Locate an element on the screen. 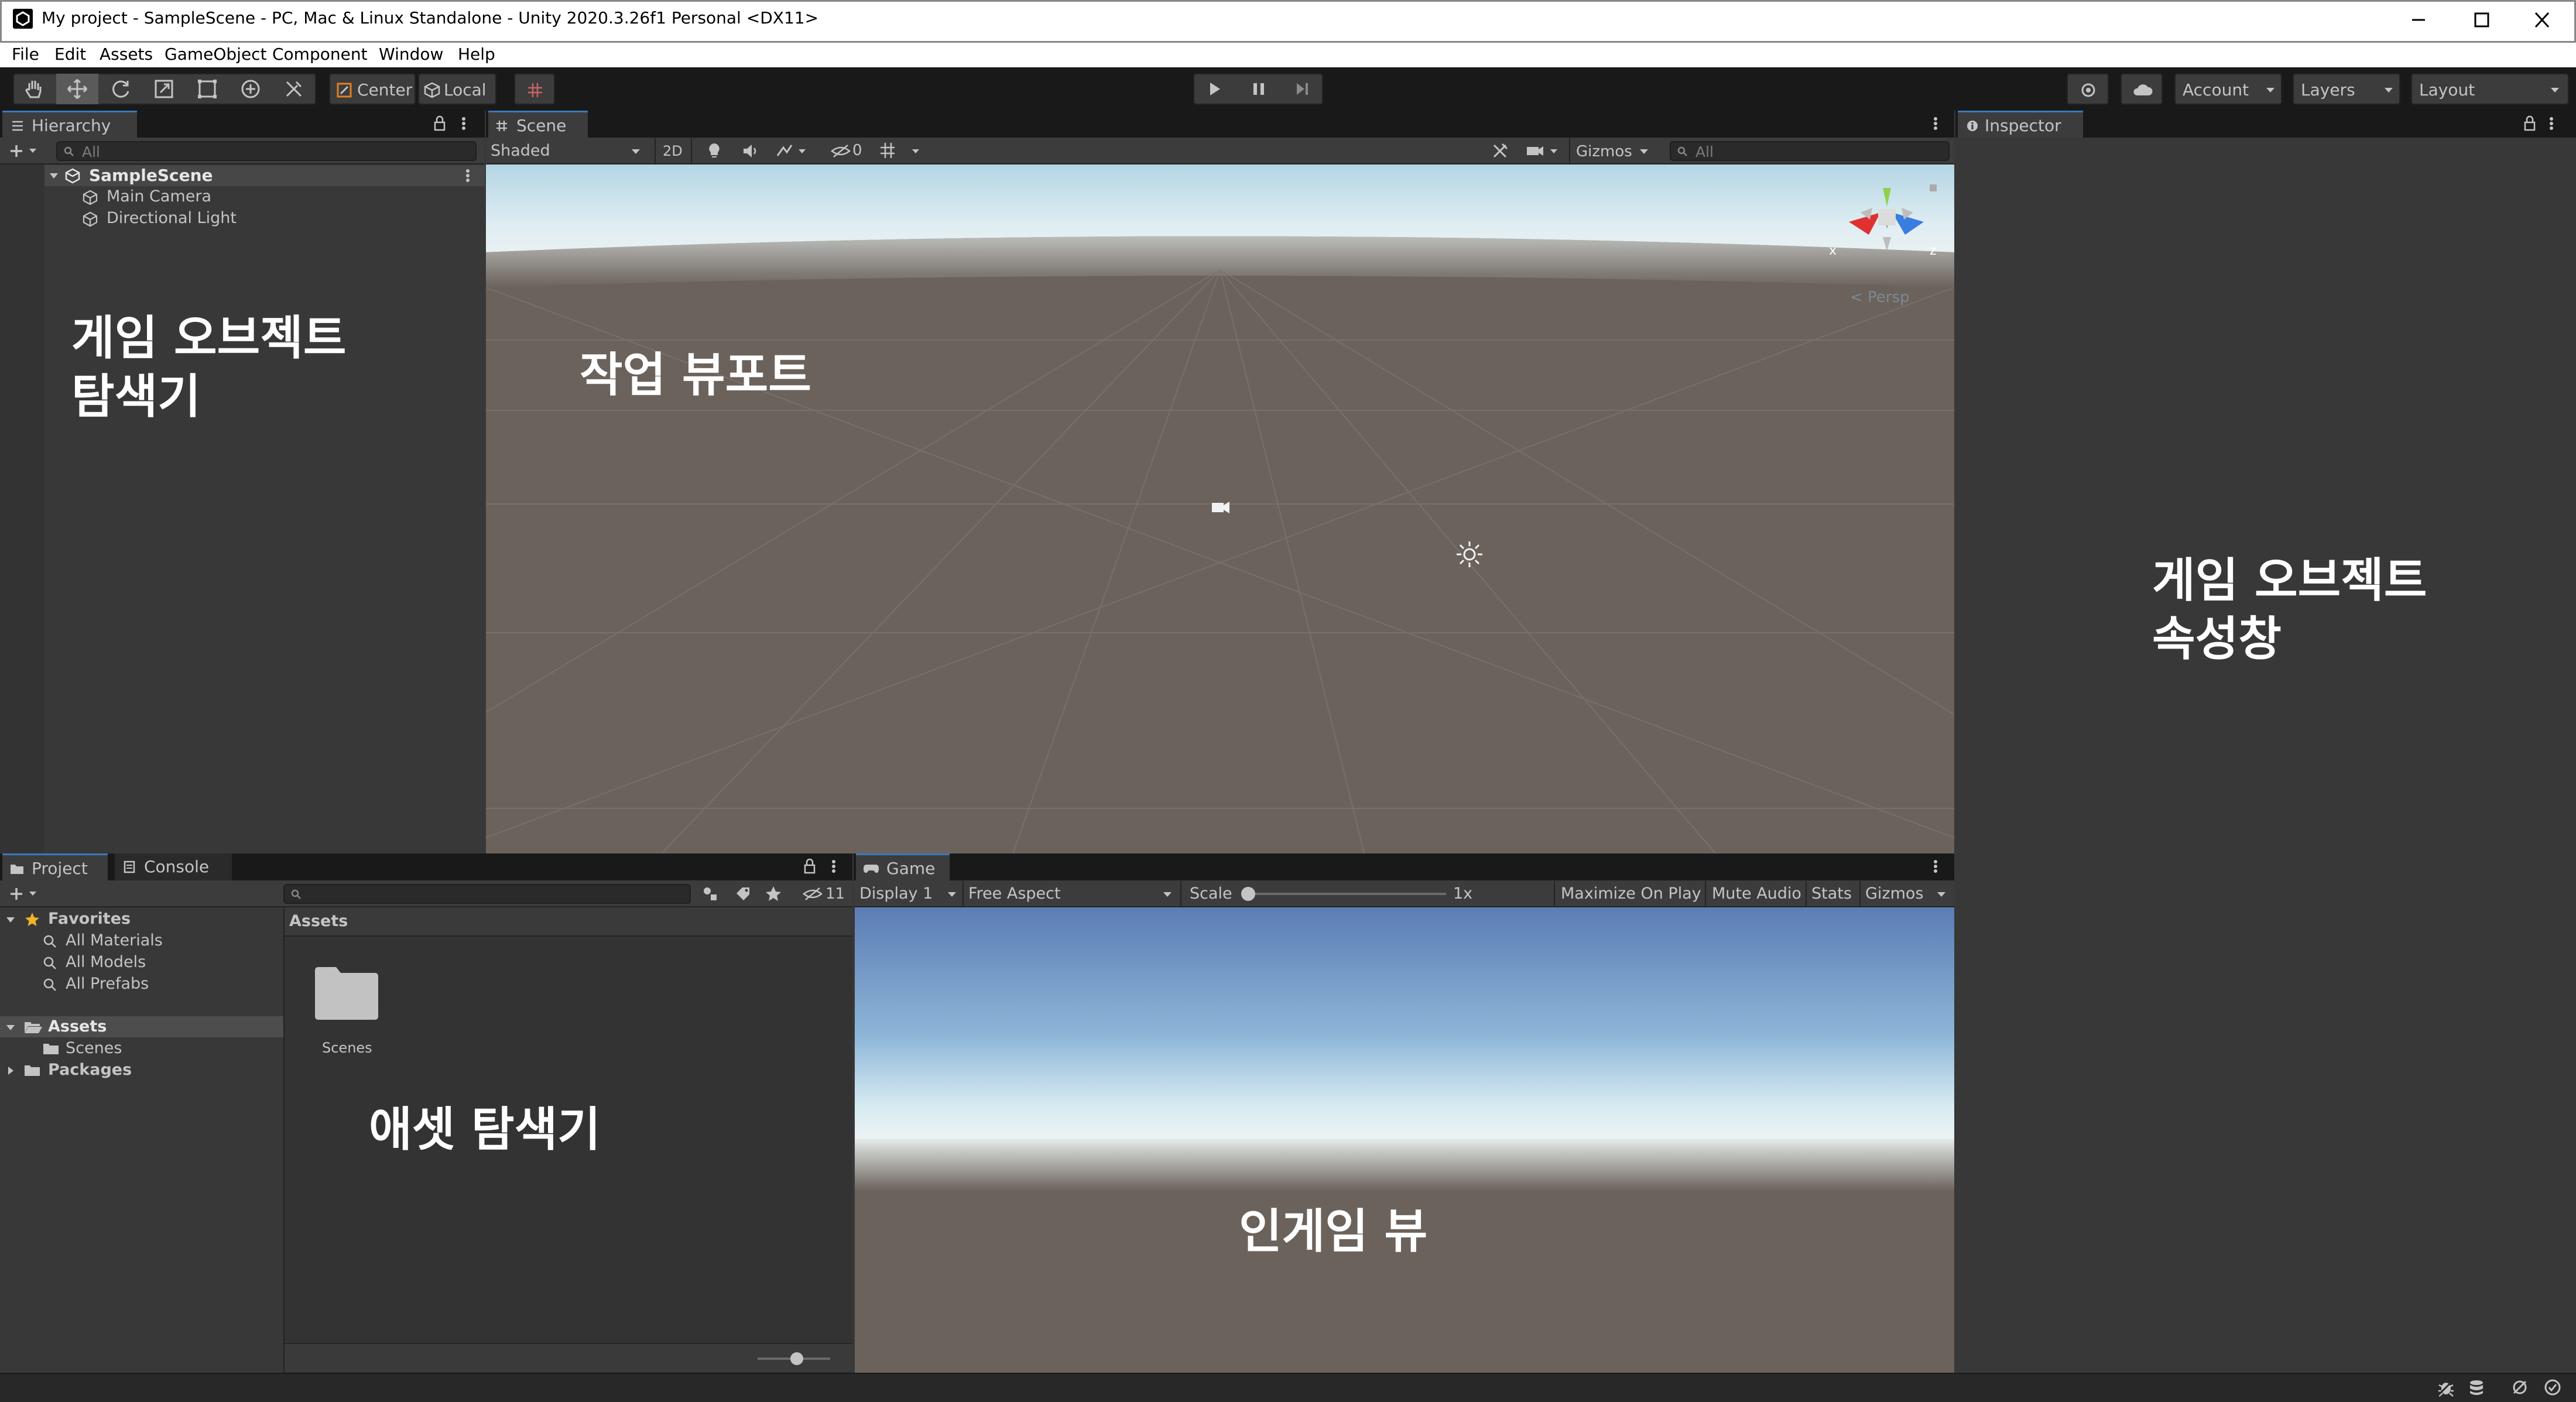 This screenshot has height=1402, width=2576. hierarchy-item-directional-light: Directional Light is located at coordinates (257, 218).